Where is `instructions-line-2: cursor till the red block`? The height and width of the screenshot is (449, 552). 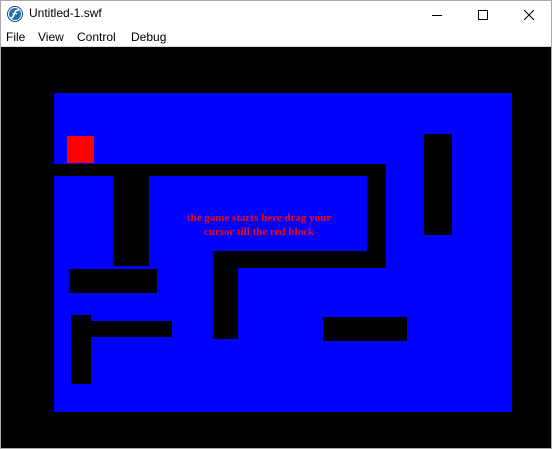 instructions-line-2: cursor till the red block is located at coordinates (259, 232).